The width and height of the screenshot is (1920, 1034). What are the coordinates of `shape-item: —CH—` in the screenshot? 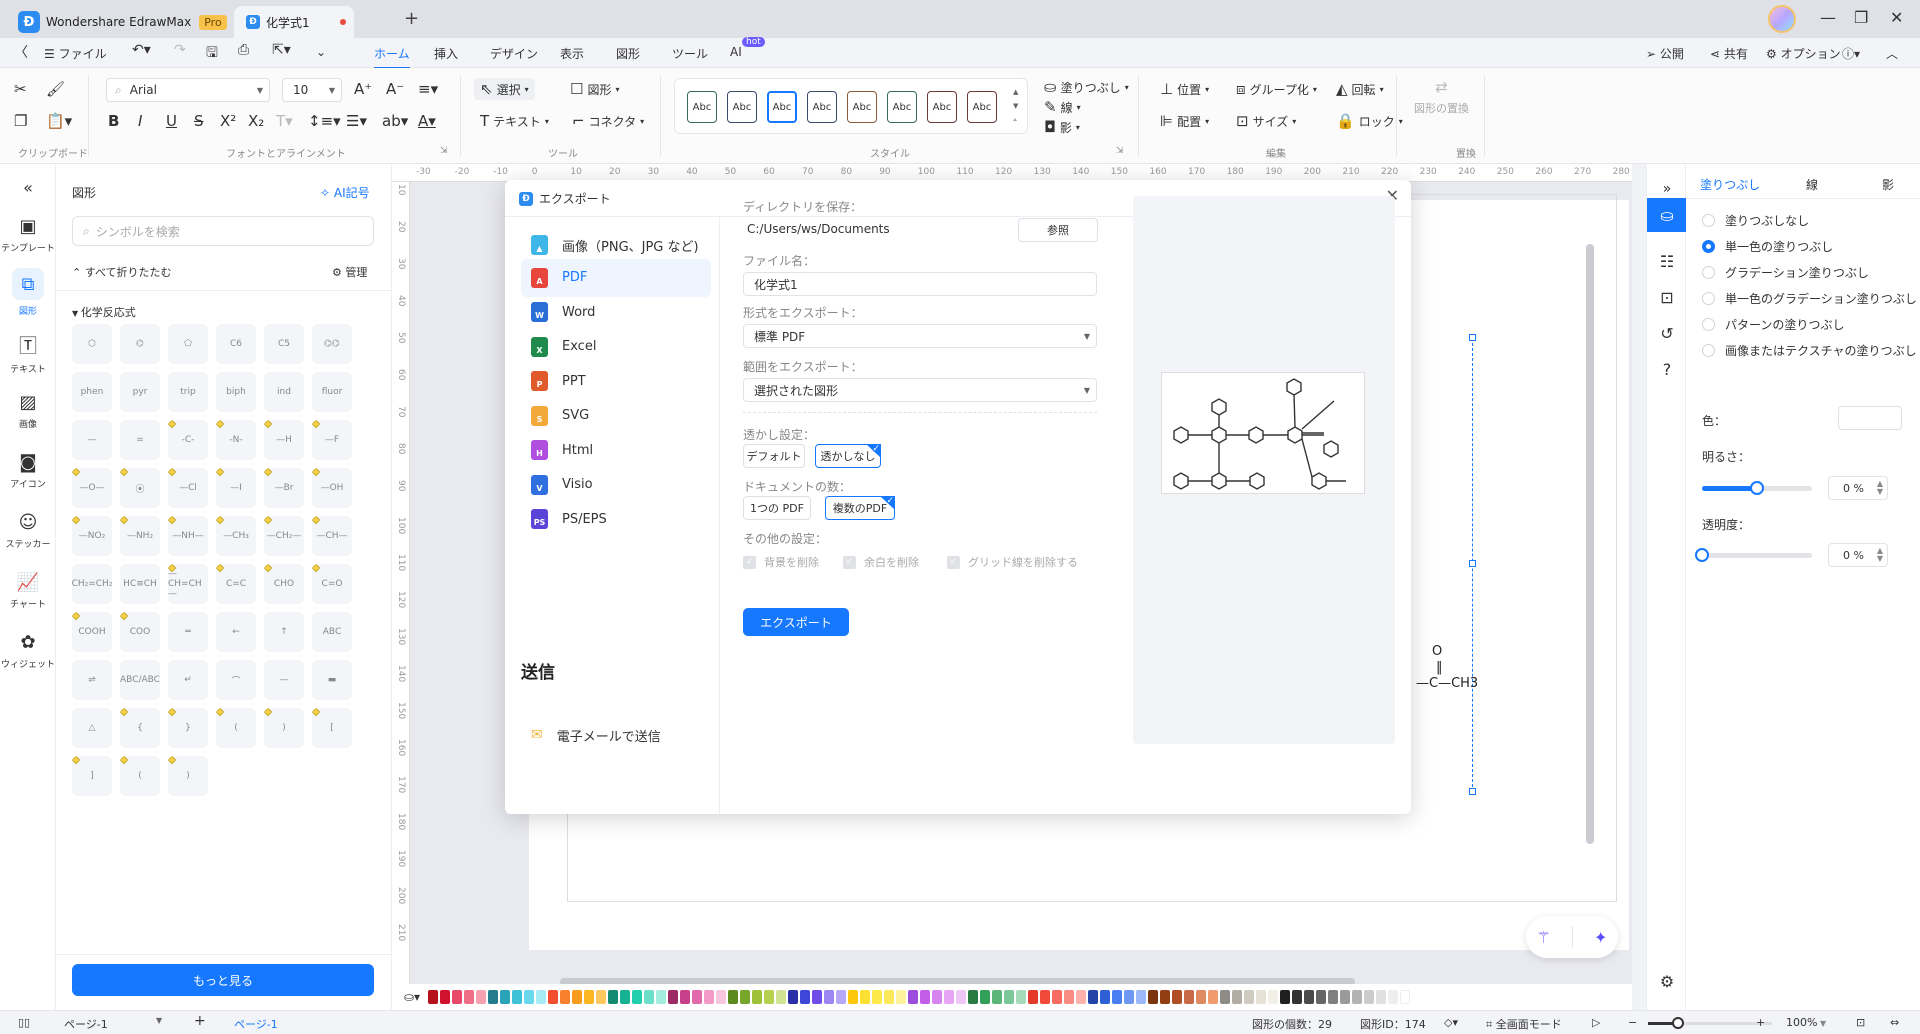 It's located at (332, 536).